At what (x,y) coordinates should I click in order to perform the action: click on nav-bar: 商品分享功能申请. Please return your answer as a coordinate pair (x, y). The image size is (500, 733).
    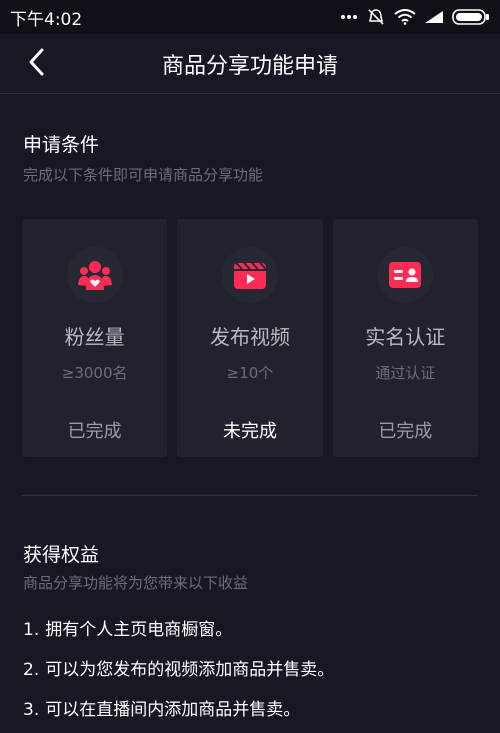
    Looking at the image, I should click on (250, 64).